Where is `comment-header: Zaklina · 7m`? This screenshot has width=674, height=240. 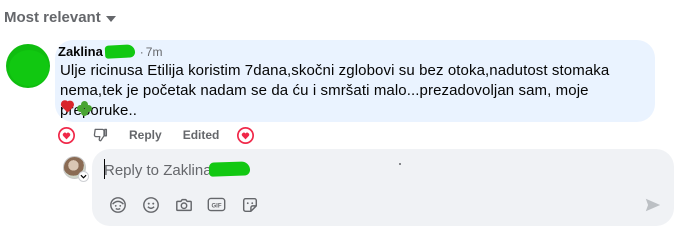 comment-header: Zaklina · 7m is located at coordinates (110, 51).